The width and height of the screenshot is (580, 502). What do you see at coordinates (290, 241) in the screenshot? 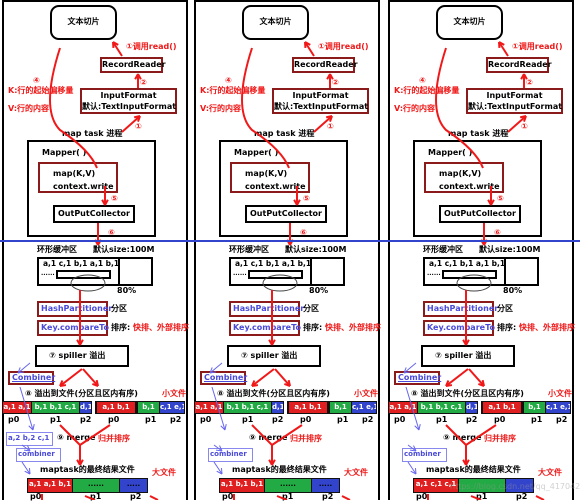
I see `phase-divider-line` at bounding box center [290, 241].